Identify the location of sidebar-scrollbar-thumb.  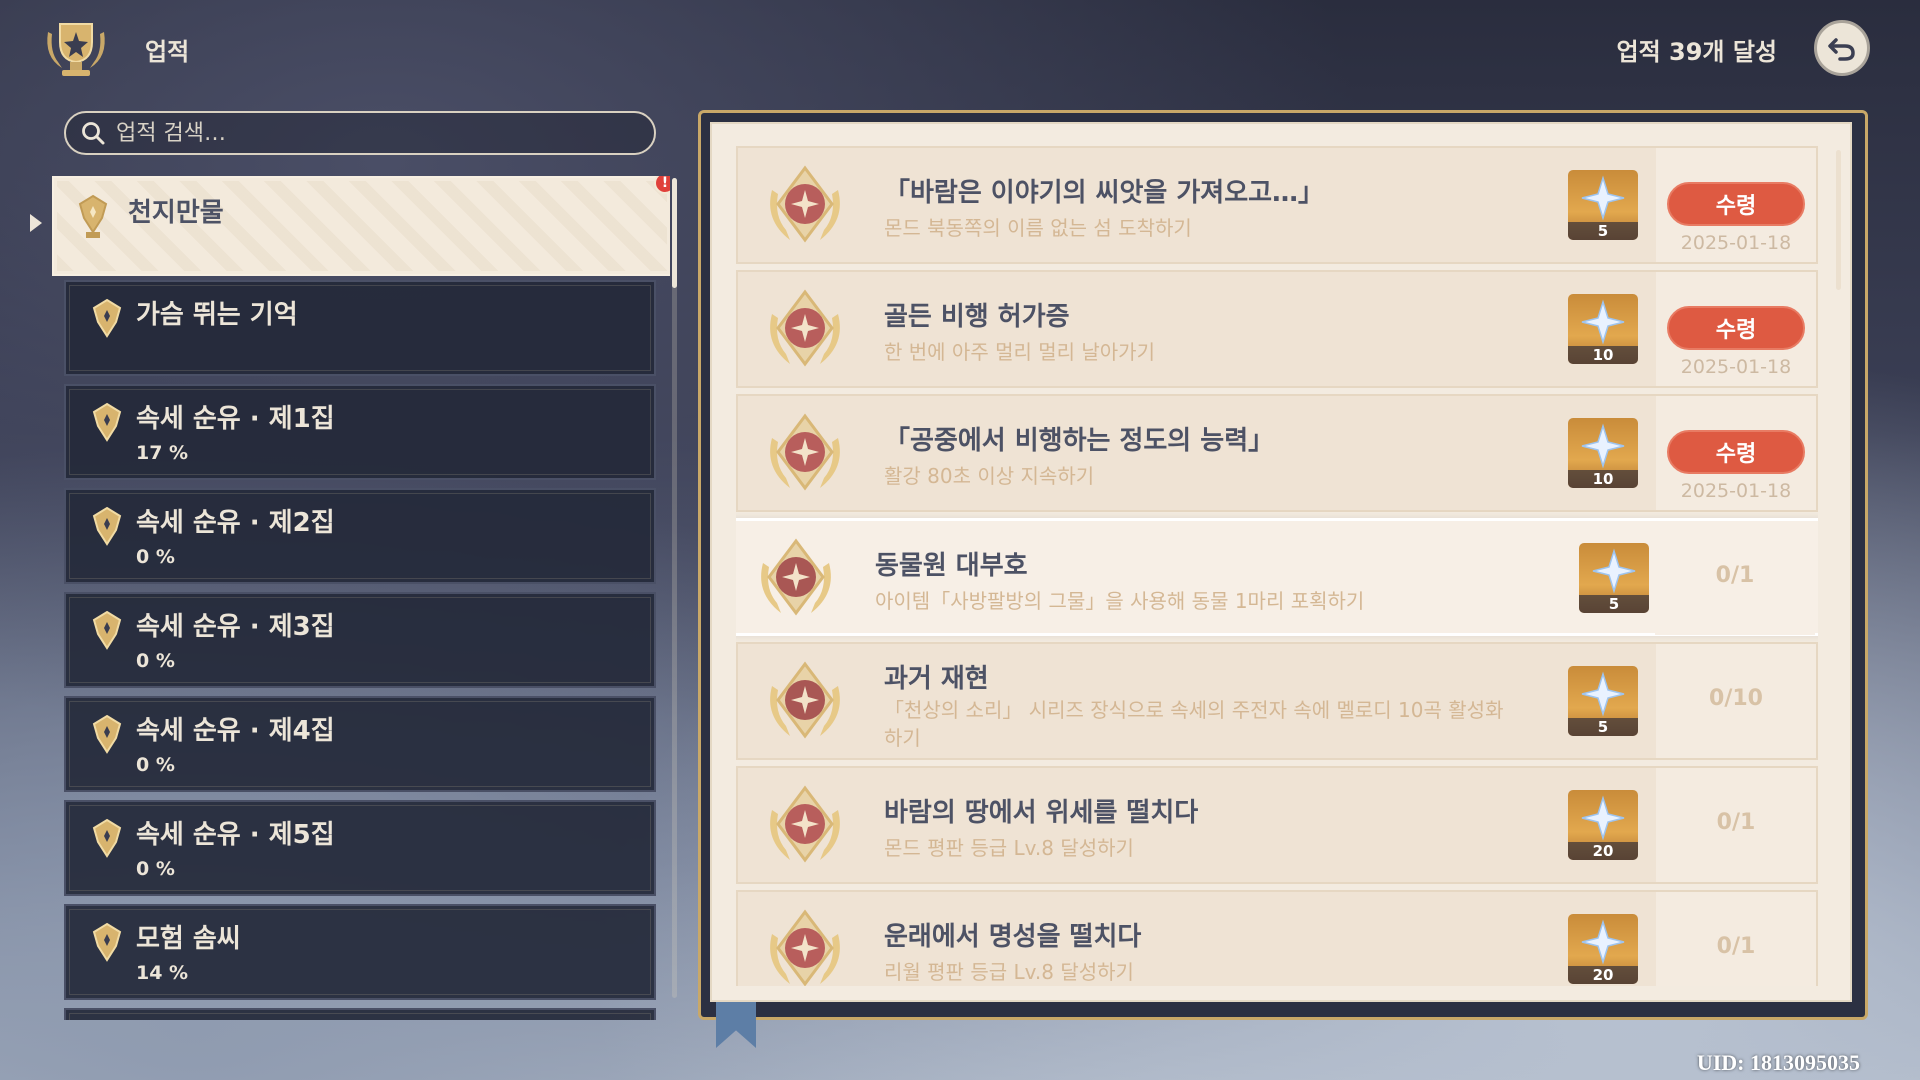
(674, 233).